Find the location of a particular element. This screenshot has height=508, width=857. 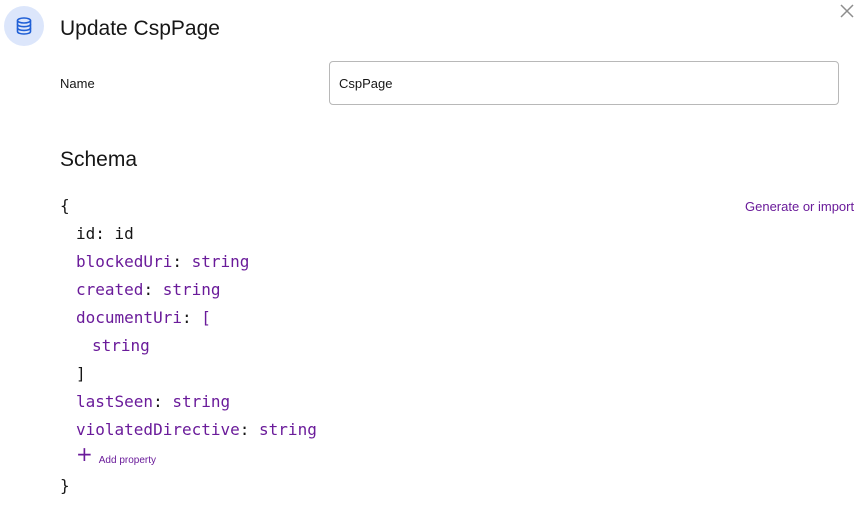

schema-close-brace: } is located at coordinates (65, 485).